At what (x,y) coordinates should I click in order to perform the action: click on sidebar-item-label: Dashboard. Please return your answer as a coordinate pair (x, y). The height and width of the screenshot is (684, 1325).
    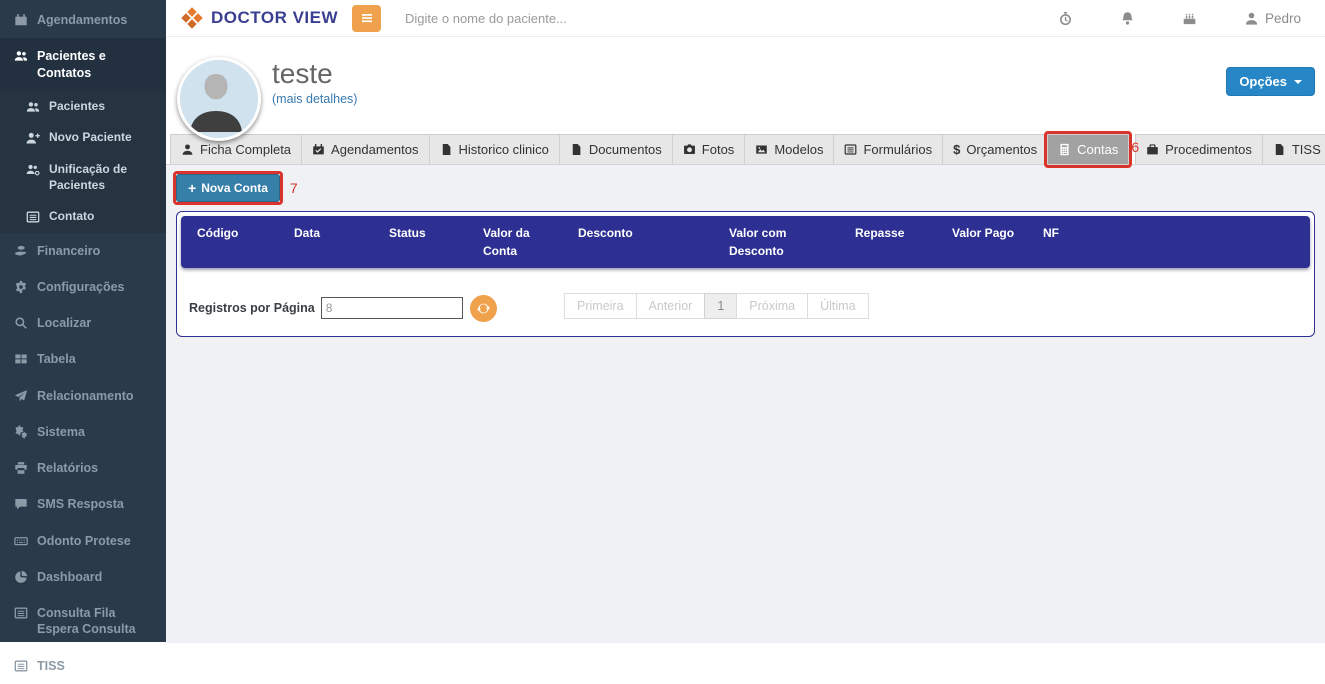
    Looking at the image, I should click on (70, 576).